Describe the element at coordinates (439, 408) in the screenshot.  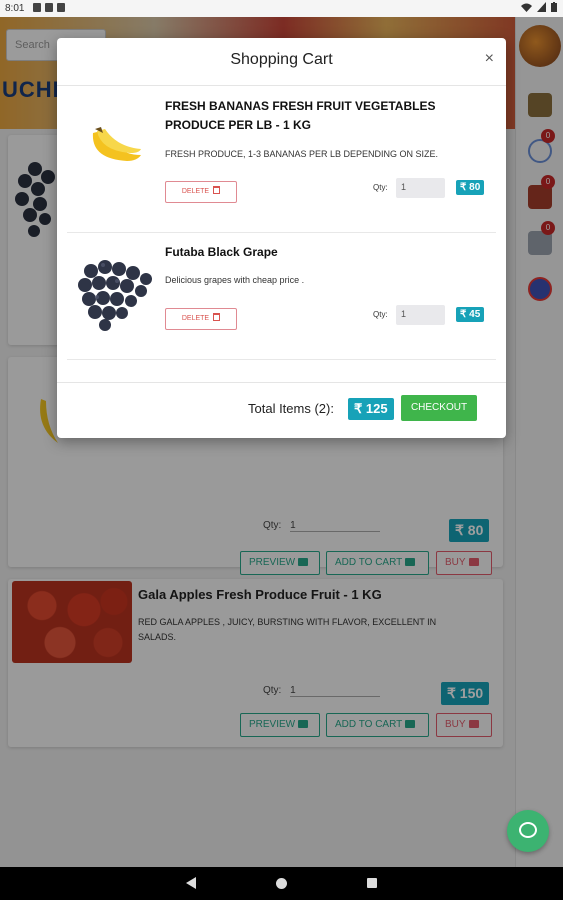
I see `checkout-button: CHECKOUT` at that location.